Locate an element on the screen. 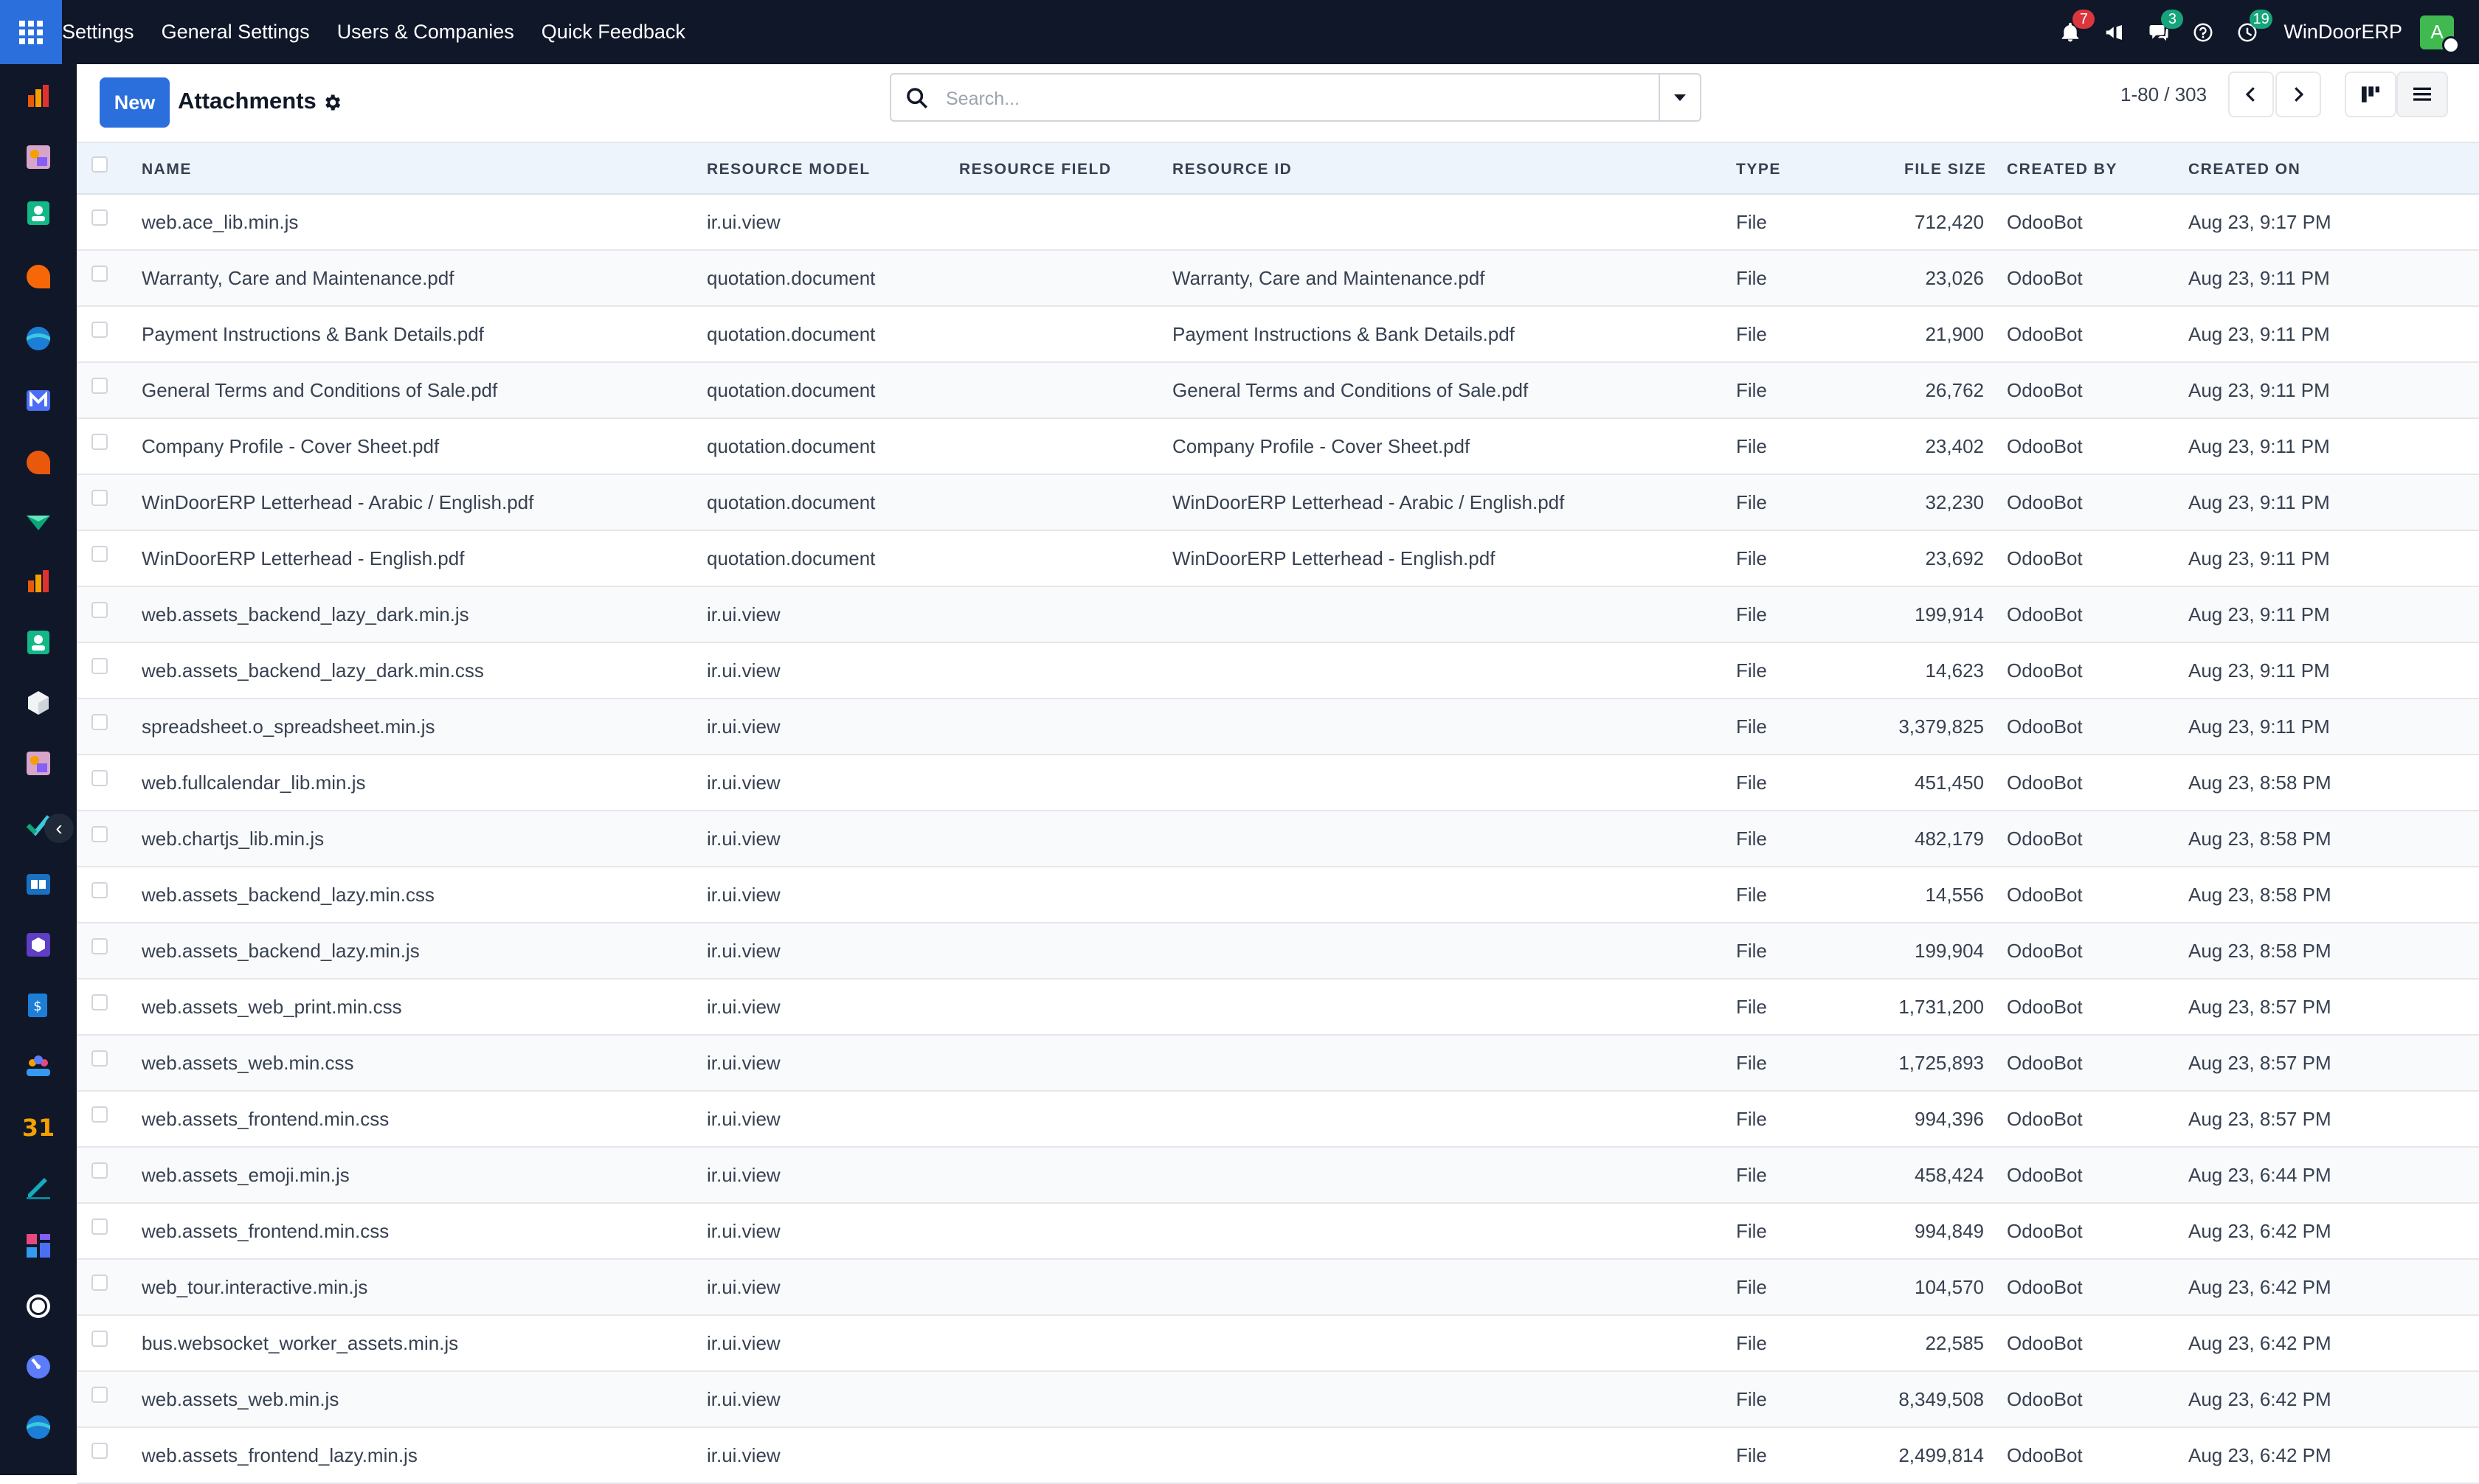  pager-value: 1-80 / 303 is located at coordinates (2163, 94).